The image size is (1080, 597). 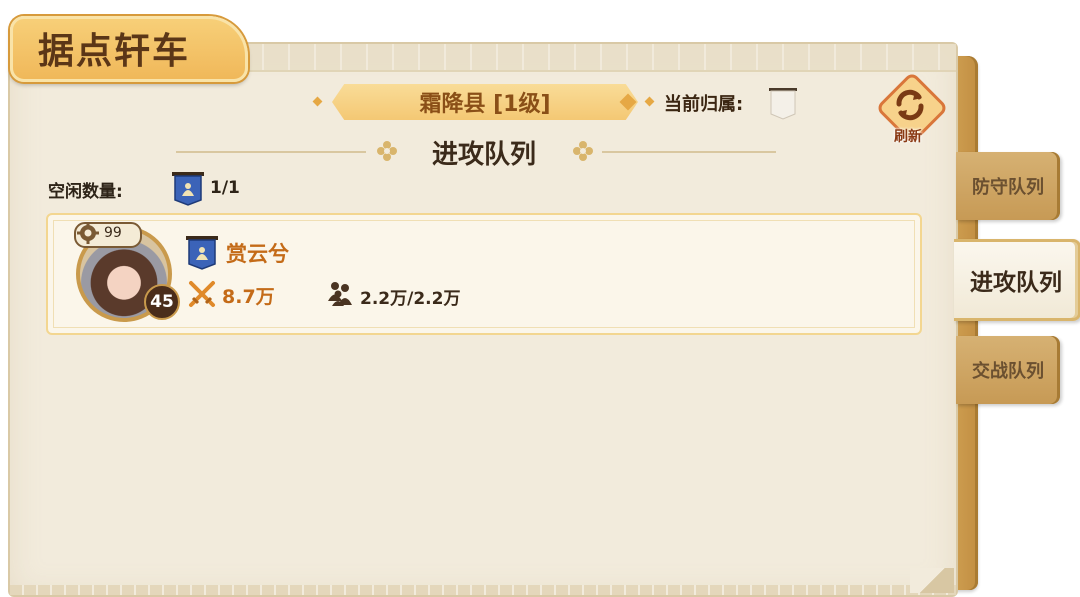 I want to click on tab-label: 交战队列, so click(x=1008, y=371).